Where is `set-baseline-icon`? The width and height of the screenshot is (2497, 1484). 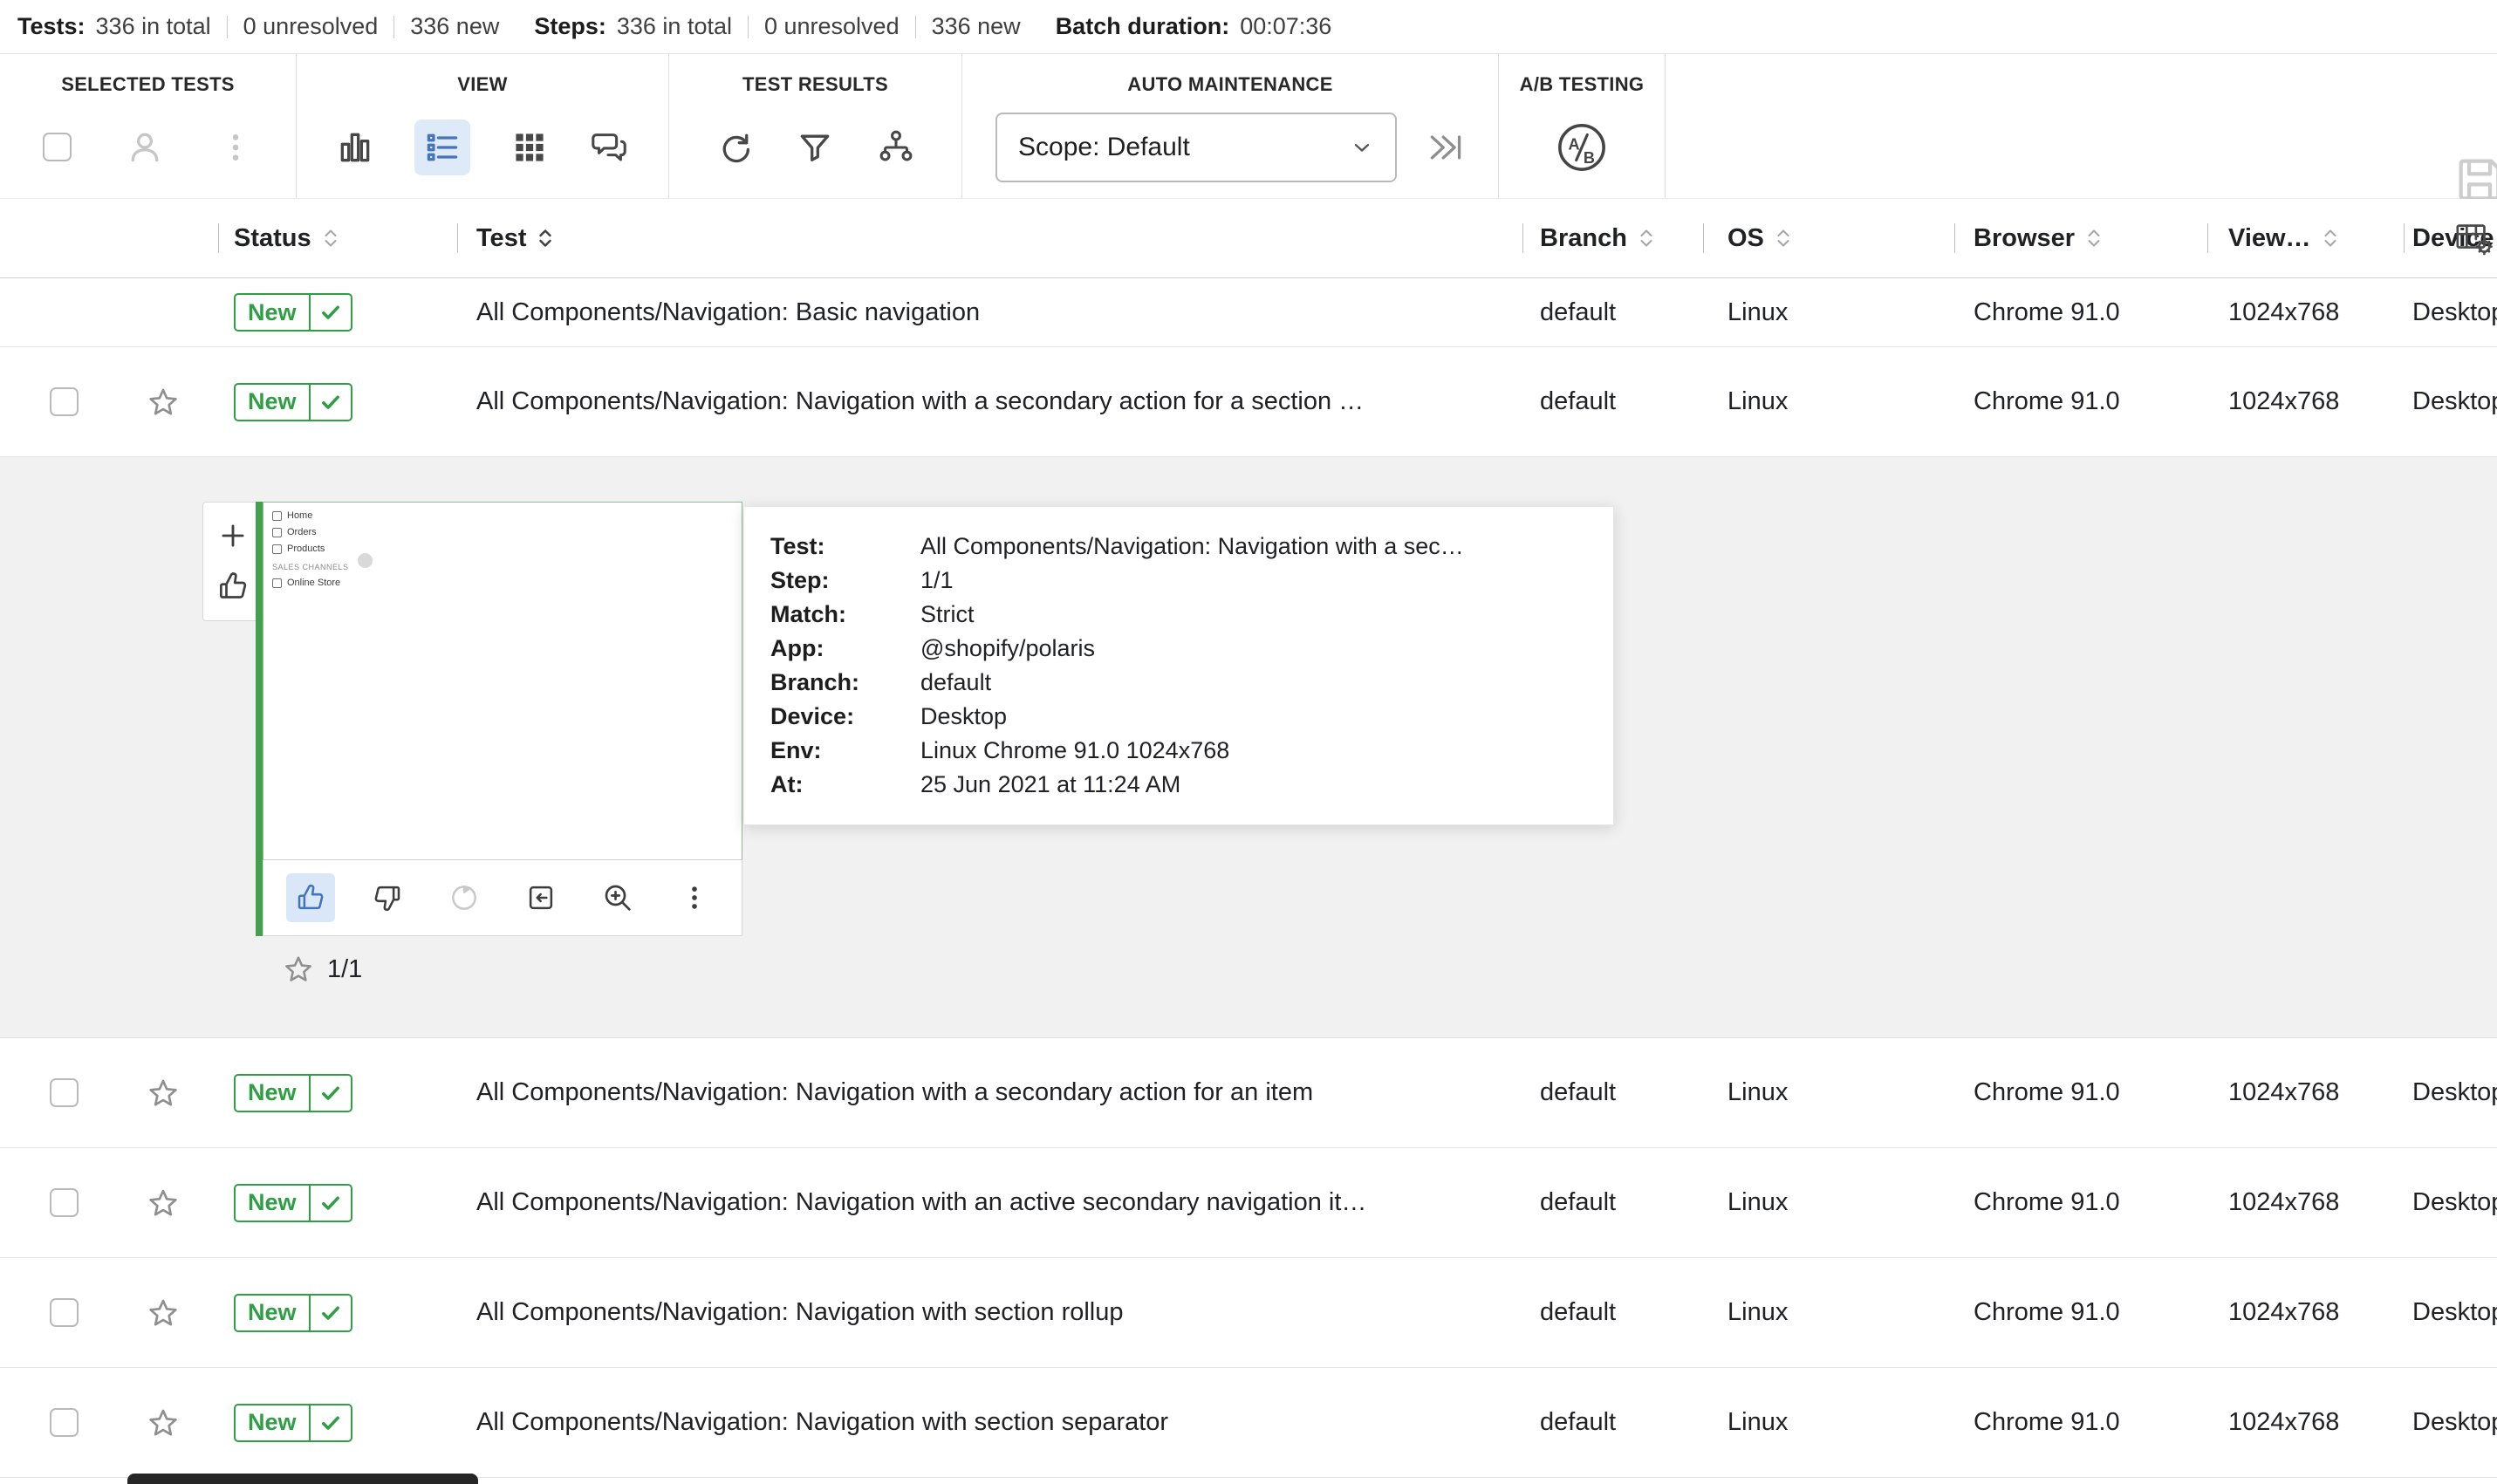
set-baseline-icon is located at coordinates (541, 897).